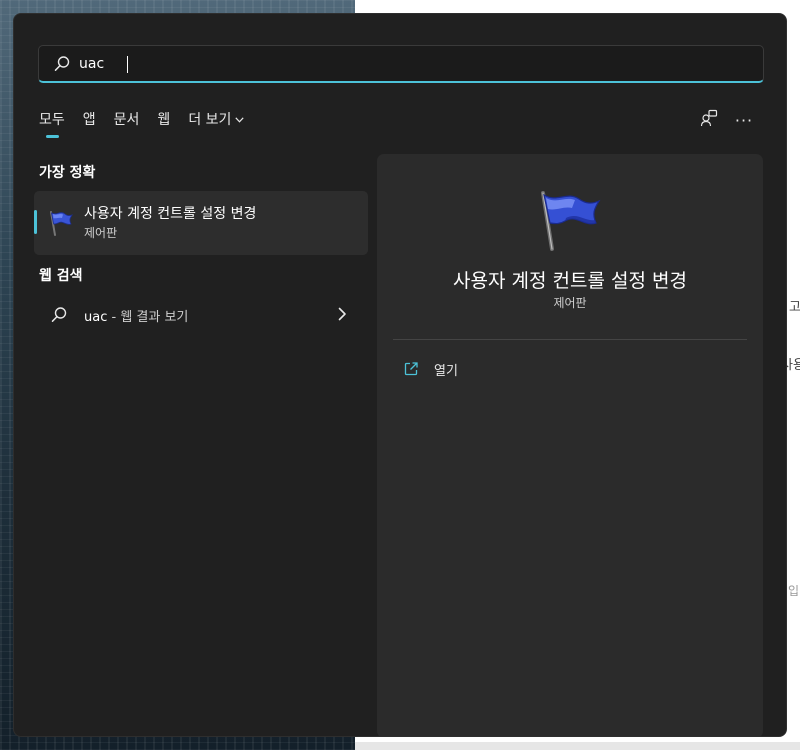 The width and height of the screenshot is (800, 750). I want to click on best-match-heading: 가장 정확, so click(67, 173).